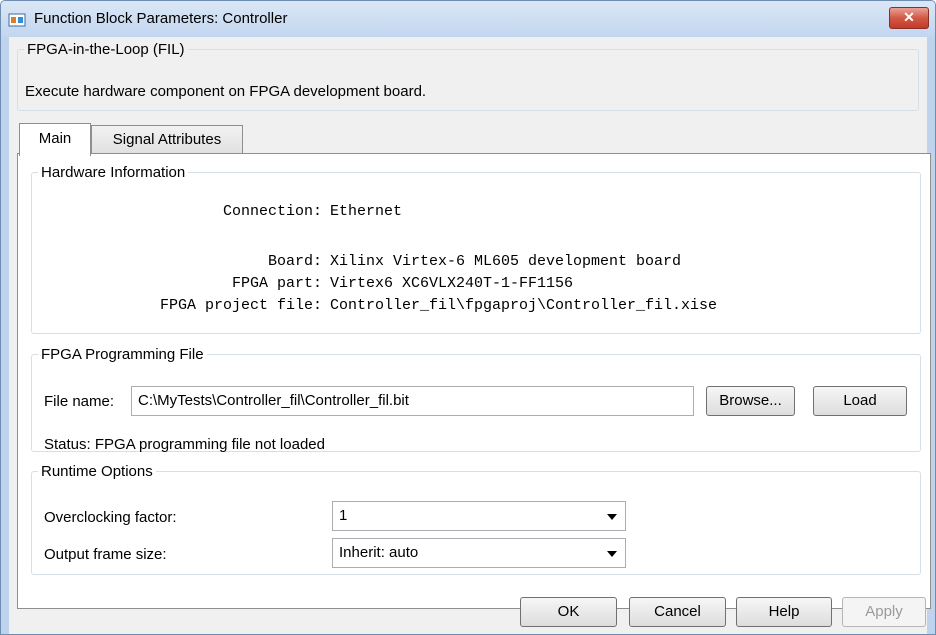 This screenshot has height=635, width=936. What do you see at coordinates (784, 612) in the screenshot?
I see `help-button: Help` at bounding box center [784, 612].